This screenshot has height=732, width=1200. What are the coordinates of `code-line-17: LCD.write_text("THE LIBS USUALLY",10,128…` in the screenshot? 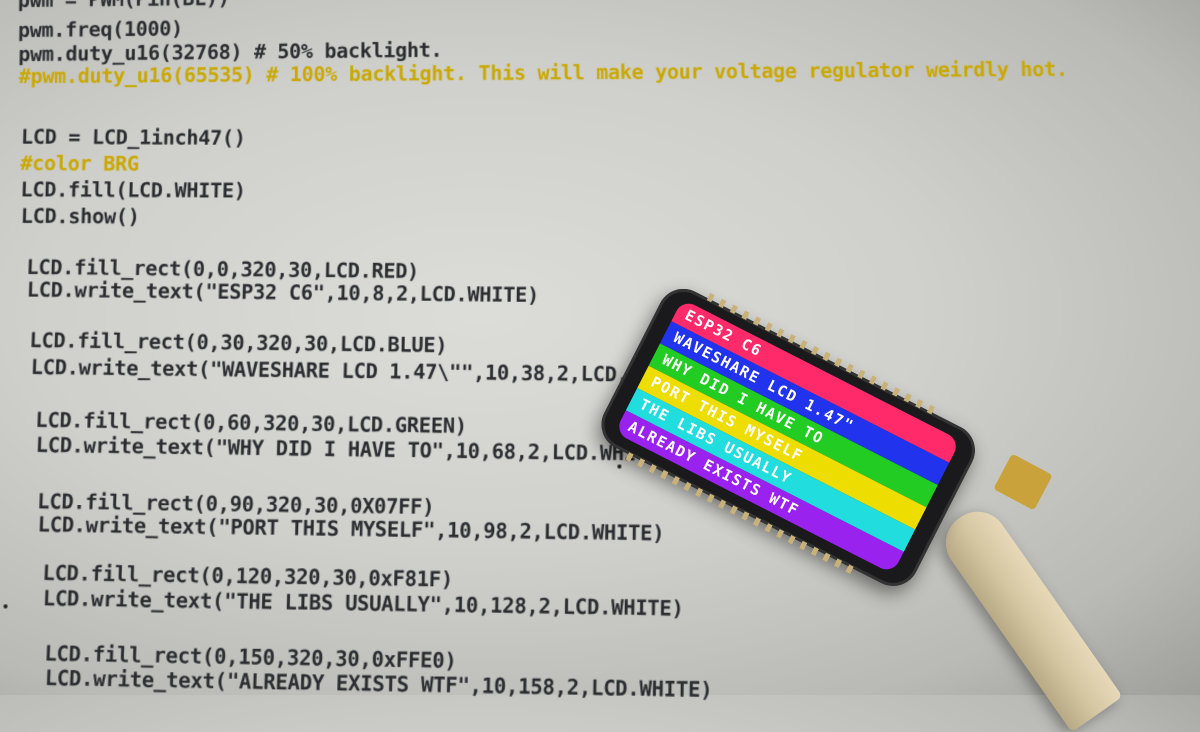 It's located at (363, 603).